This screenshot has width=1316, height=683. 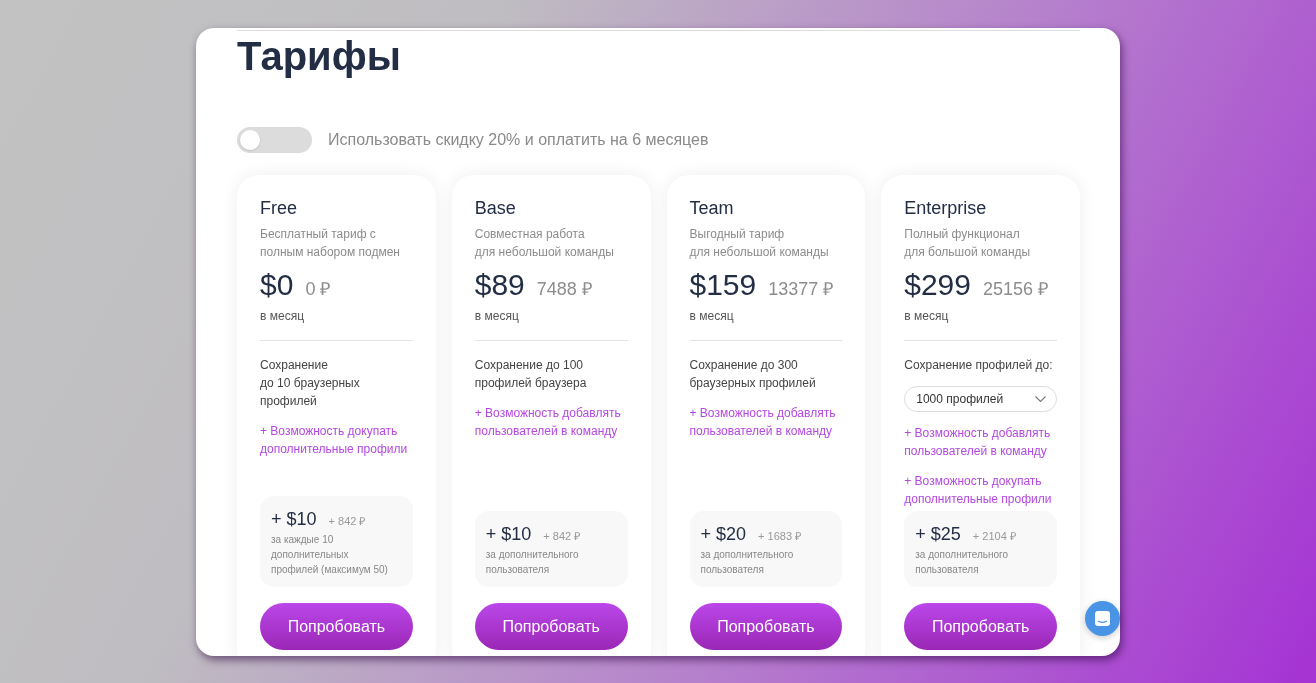 I want to click on chevron-down-icon, so click(x=1040, y=399).